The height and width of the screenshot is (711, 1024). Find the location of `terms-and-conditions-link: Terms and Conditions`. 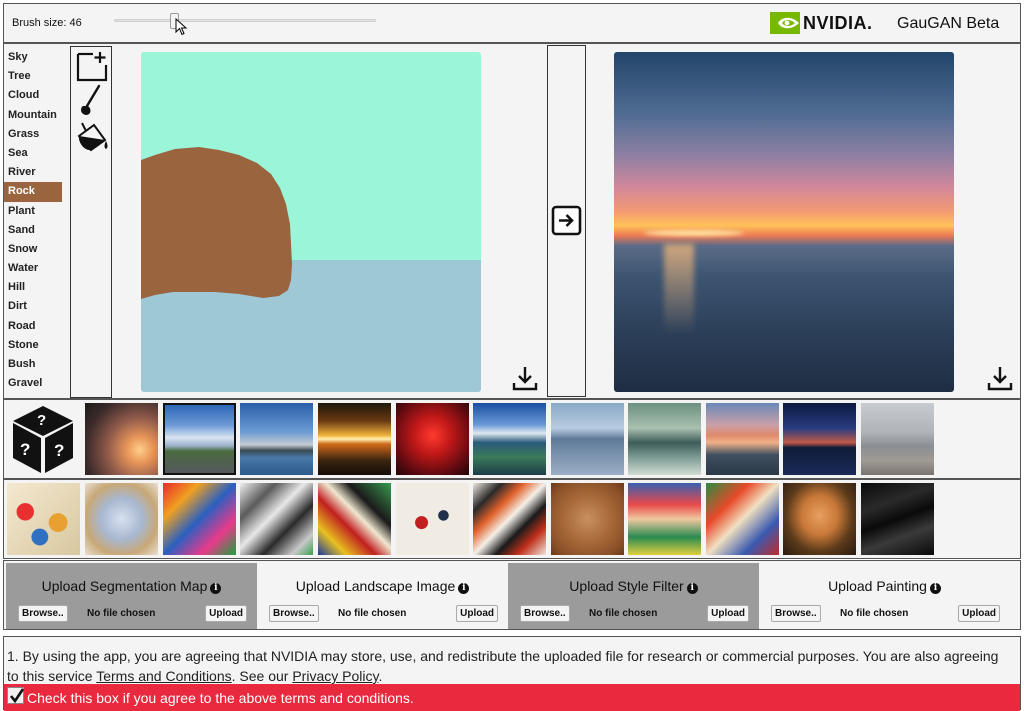

terms-and-conditions-link: Terms and Conditions is located at coordinates (163, 676).